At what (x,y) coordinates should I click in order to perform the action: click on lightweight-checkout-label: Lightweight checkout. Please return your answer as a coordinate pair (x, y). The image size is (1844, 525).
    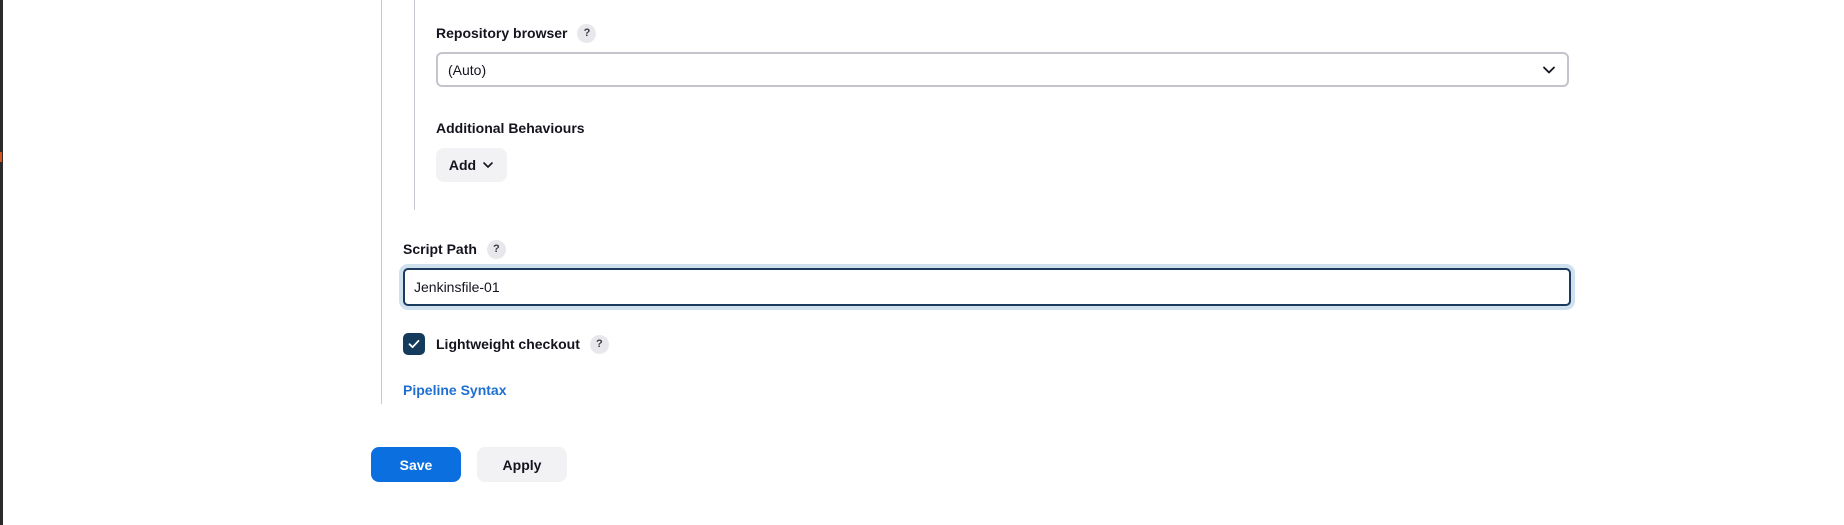
    Looking at the image, I should click on (508, 344).